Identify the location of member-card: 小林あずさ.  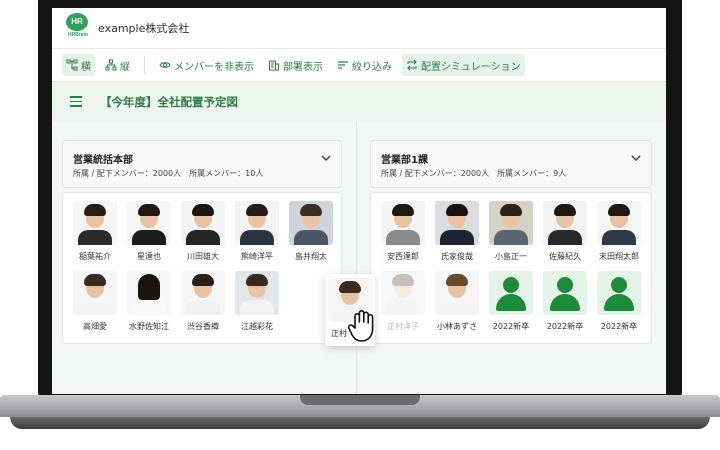
(457, 306).